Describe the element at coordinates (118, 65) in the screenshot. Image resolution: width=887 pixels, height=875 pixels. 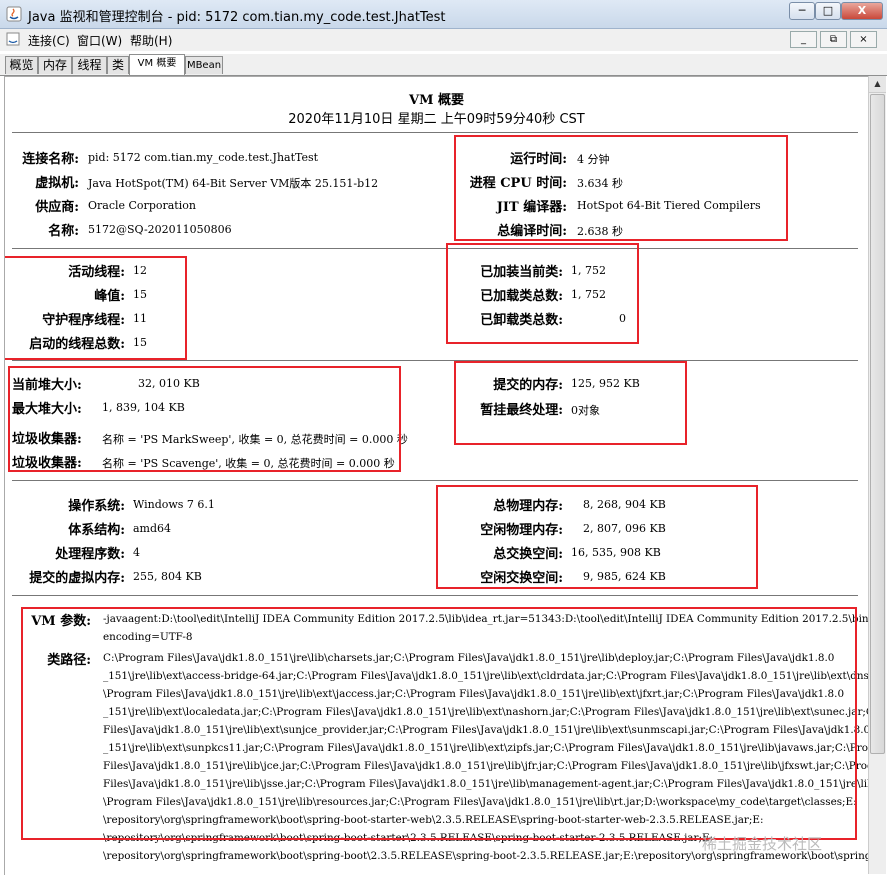
I see `tab-classes: 类` at that location.